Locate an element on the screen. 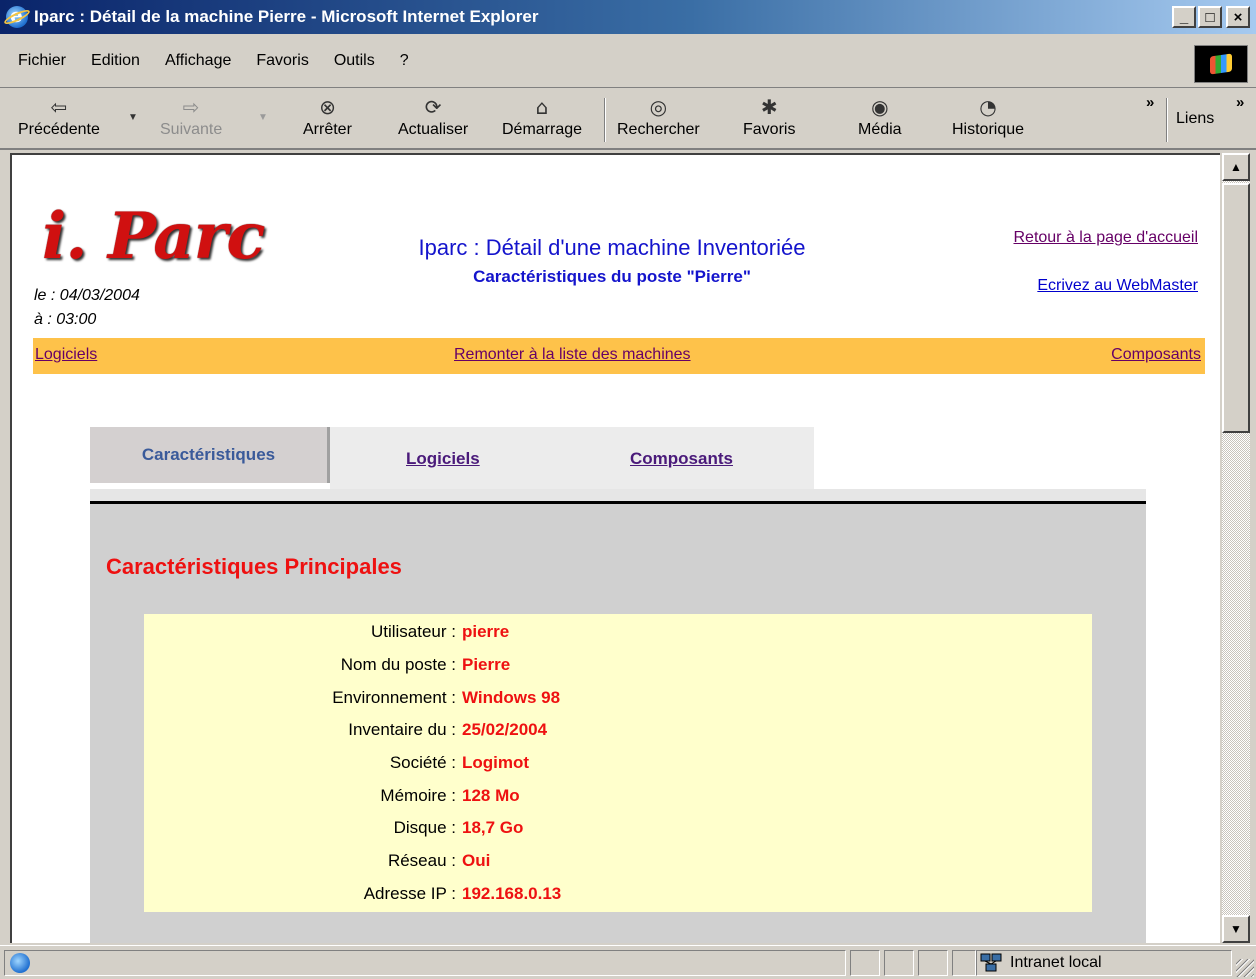 Image resolution: width=1256 pixels, height=979 pixels. info-row-inventaire: Inventaire du : 25/02/2004 is located at coordinates (618, 730).